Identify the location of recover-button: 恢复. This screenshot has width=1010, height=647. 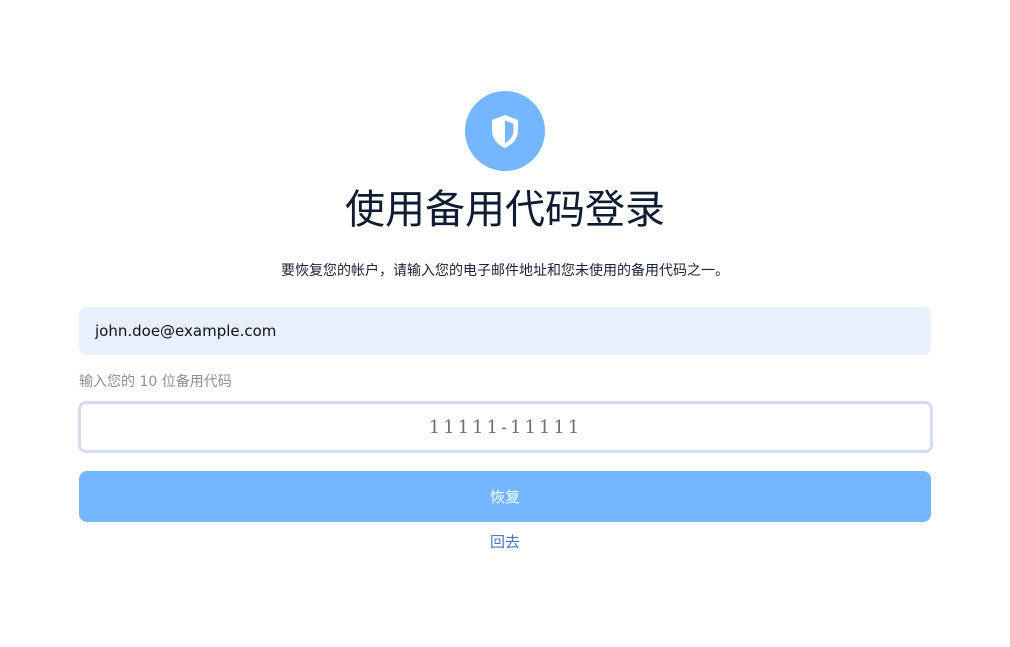
(505, 496).